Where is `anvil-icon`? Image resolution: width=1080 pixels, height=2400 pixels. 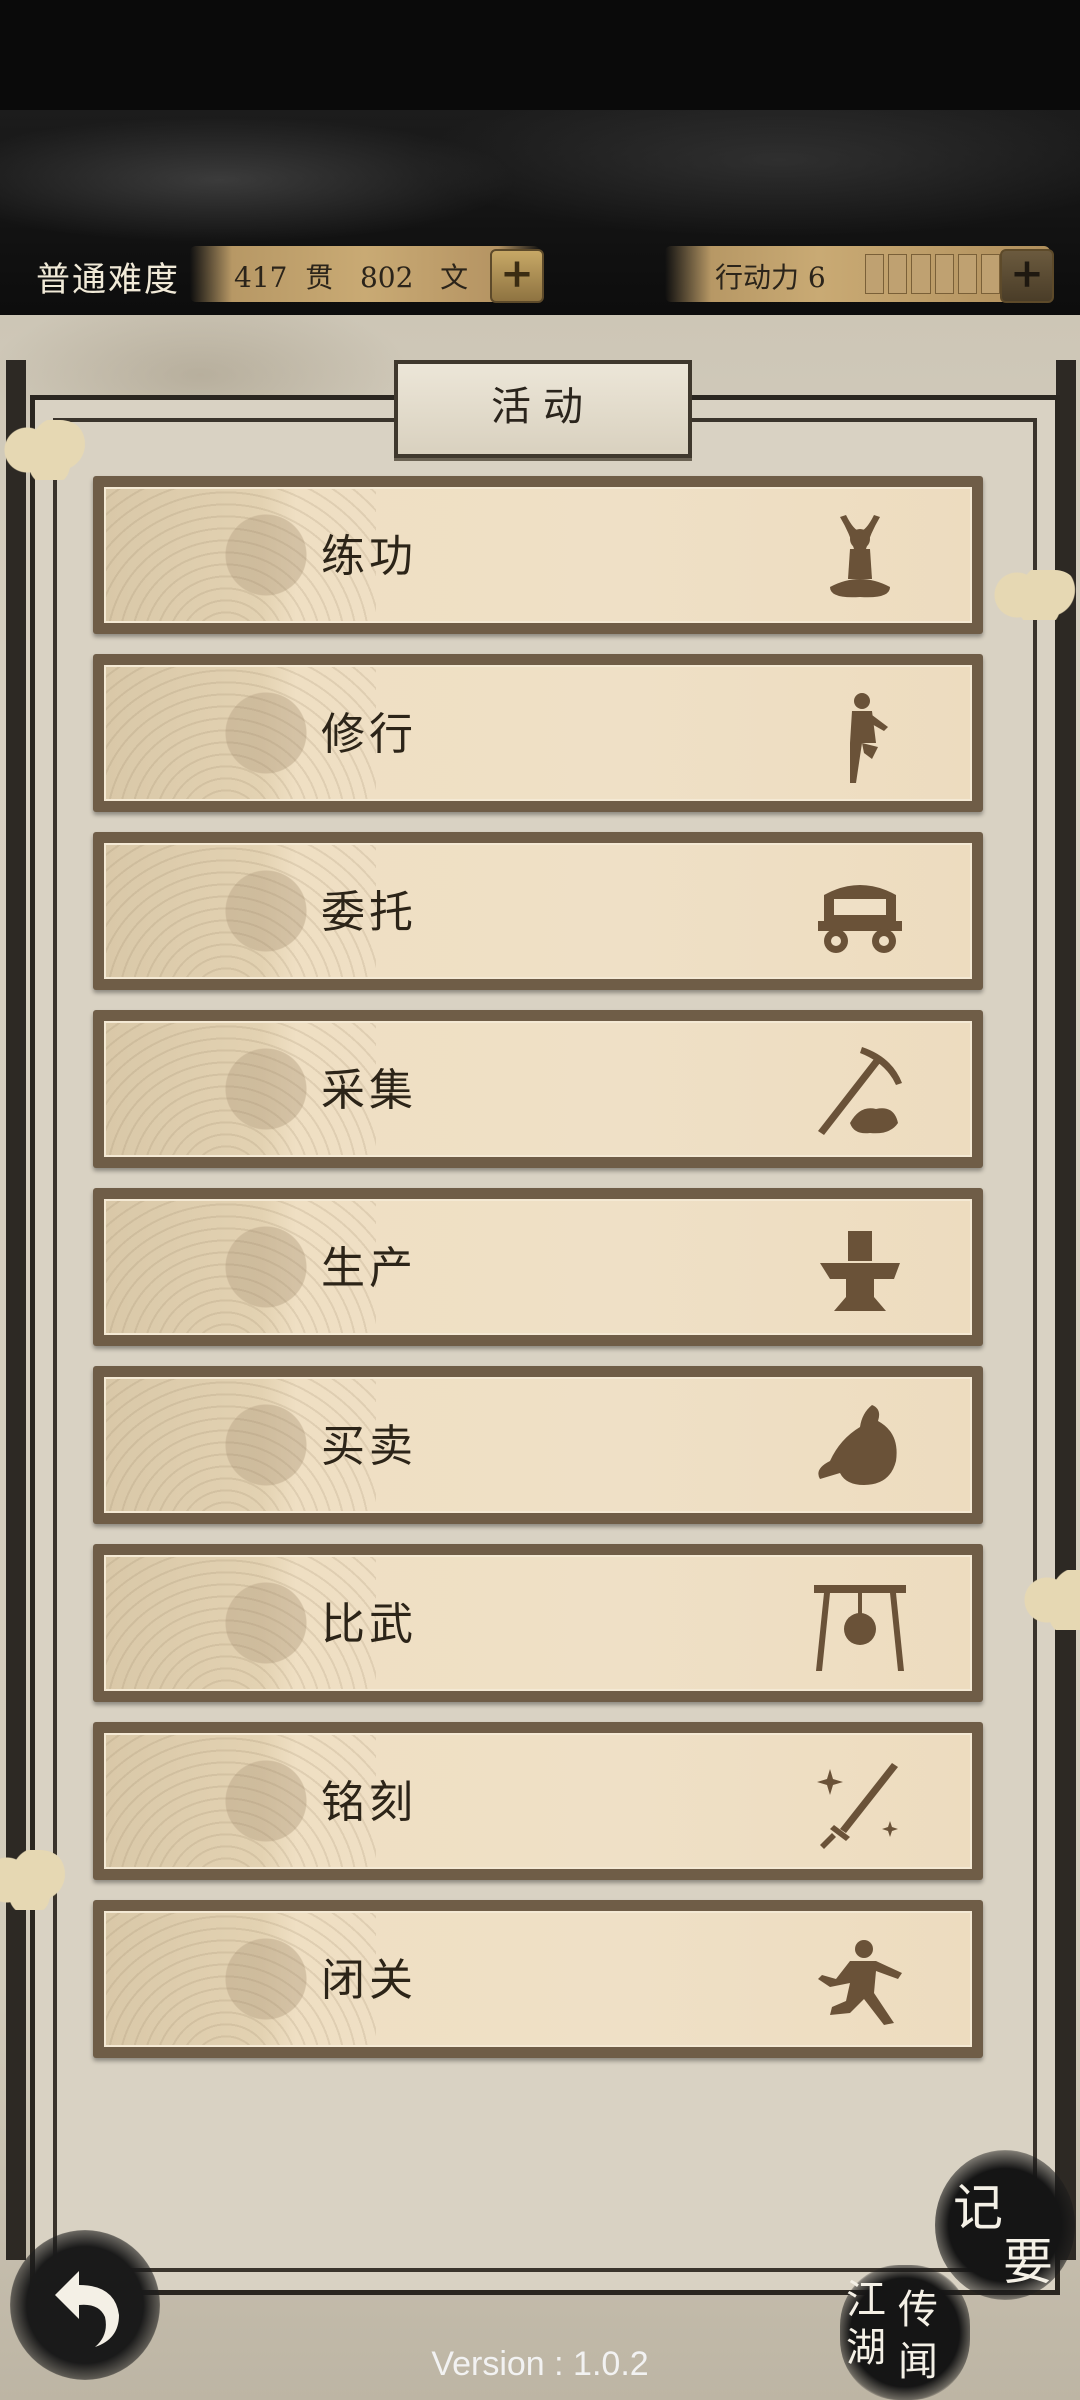
anvil-icon is located at coordinates (860, 1271).